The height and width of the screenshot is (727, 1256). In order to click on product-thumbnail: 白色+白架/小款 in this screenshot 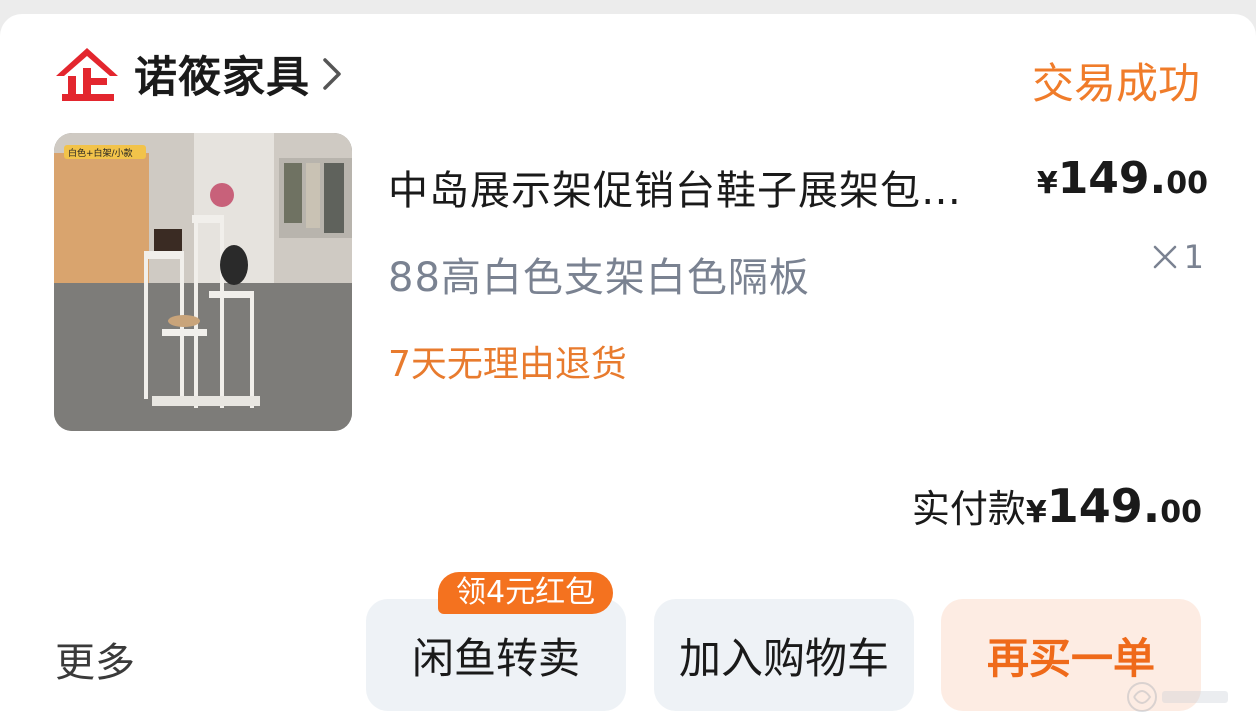, I will do `click(203, 282)`.